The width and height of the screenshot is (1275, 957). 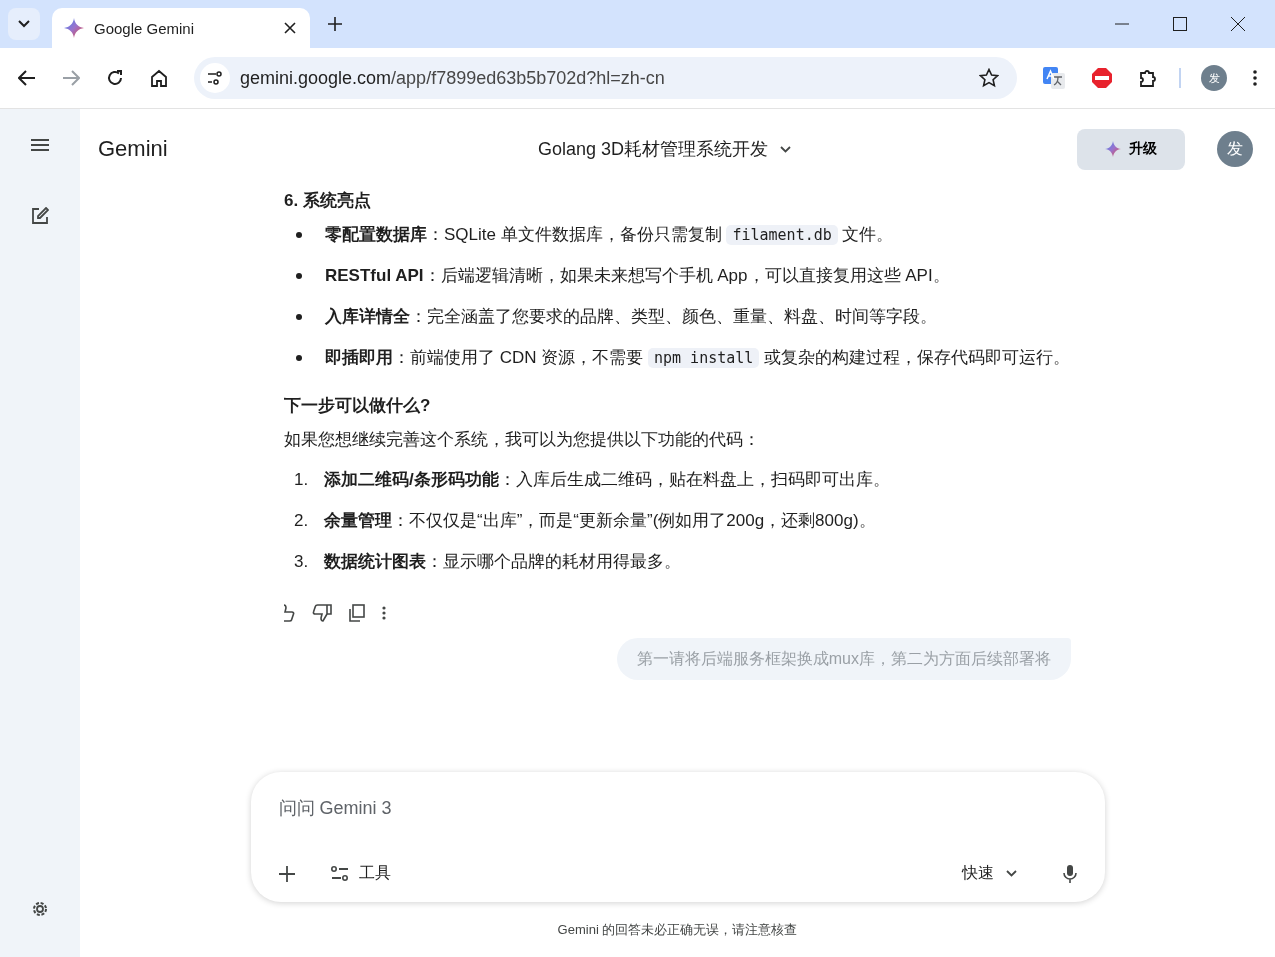 I want to click on app-title: Gemini, so click(x=133, y=149).